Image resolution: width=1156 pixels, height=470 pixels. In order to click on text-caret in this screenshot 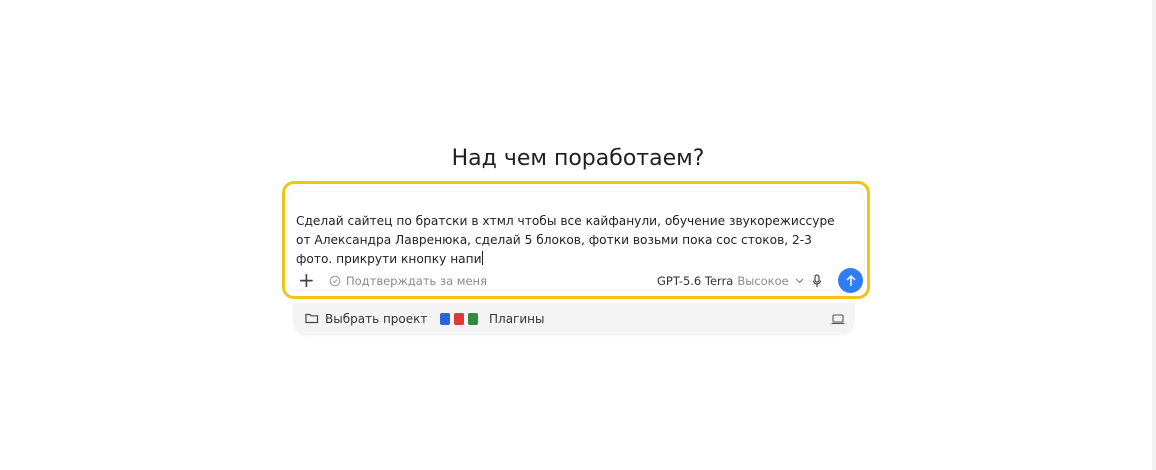, I will do `click(482, 258)`.